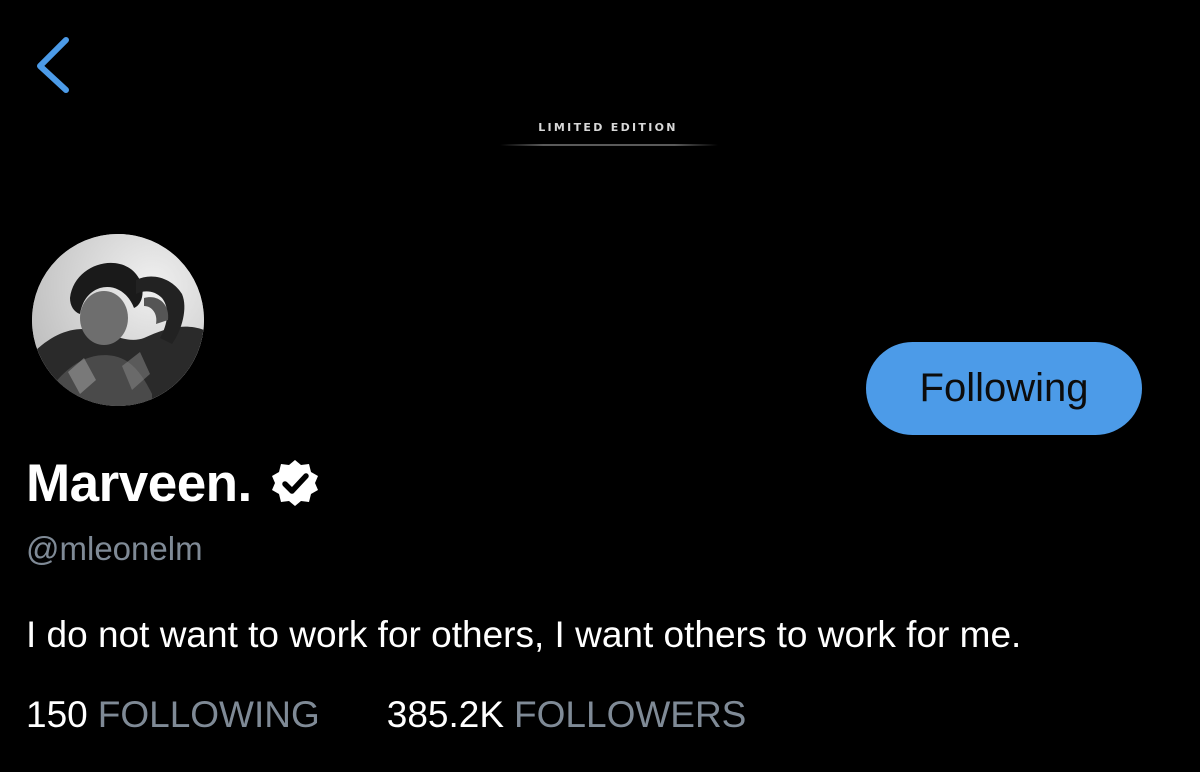  Describe the element at coordinates (445, 714) in the screenshot. I see `followers-count: 385.2K` at that location.